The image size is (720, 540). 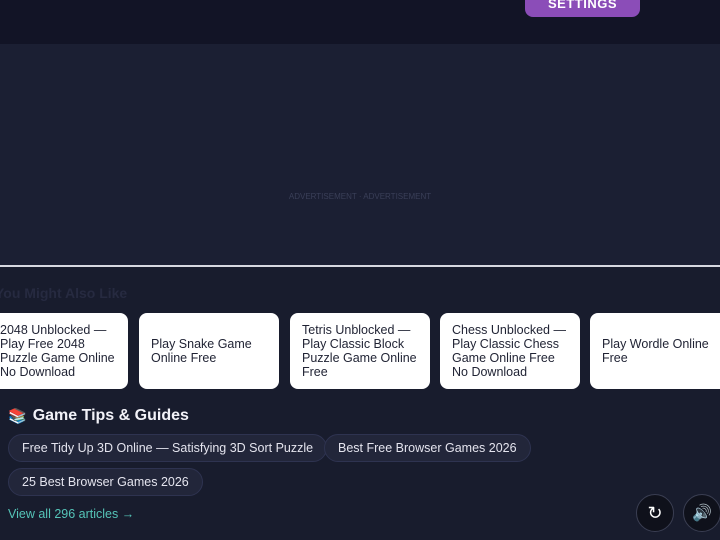 I want to click on sound-button: 🔊, so click(x=701, y=513).